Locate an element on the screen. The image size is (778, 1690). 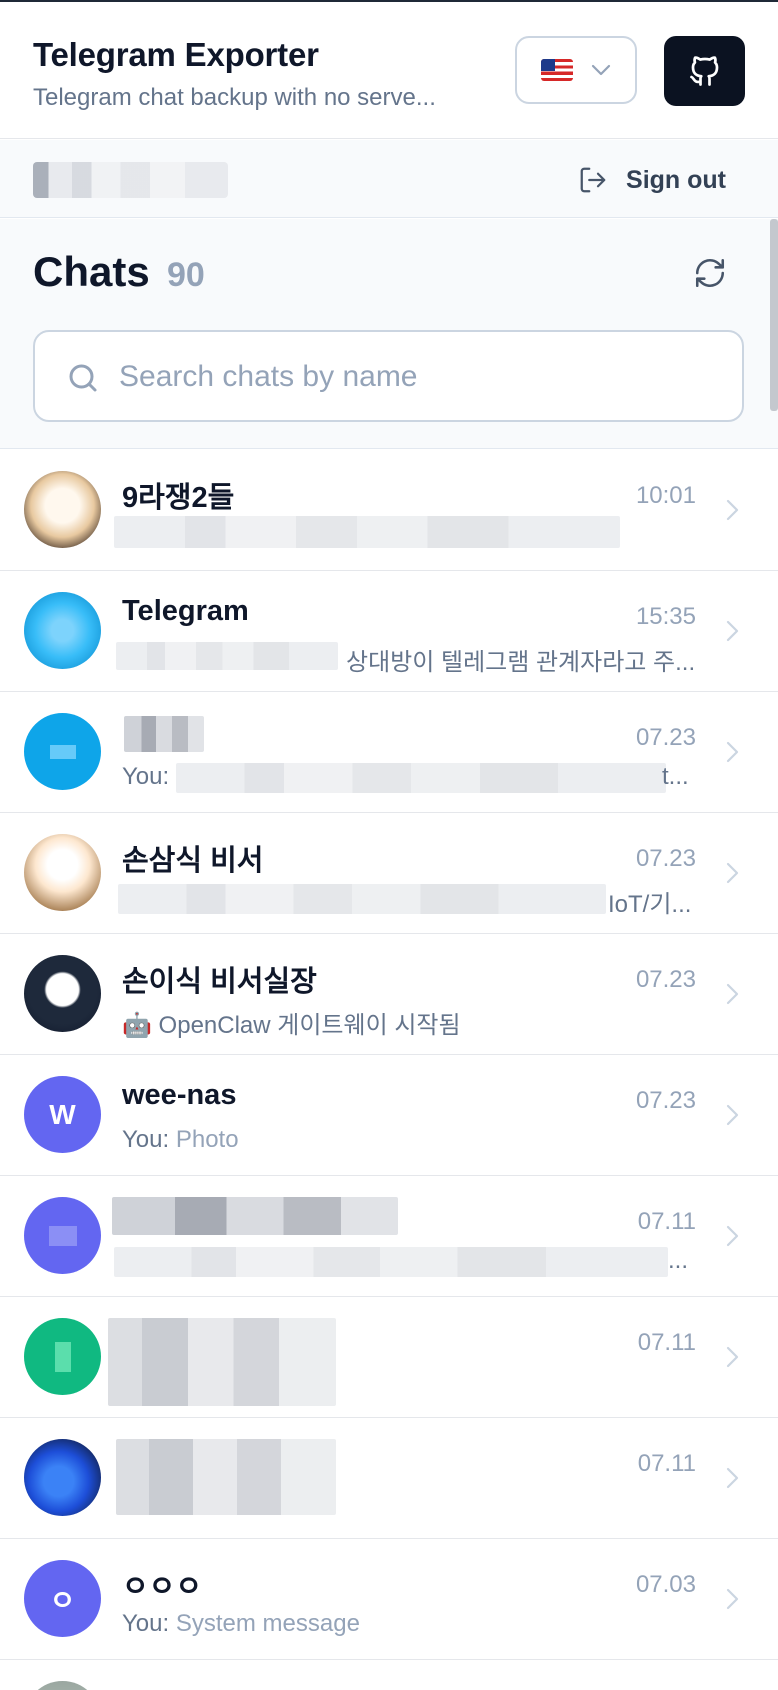
search-input is located at coordinates (419, 377).